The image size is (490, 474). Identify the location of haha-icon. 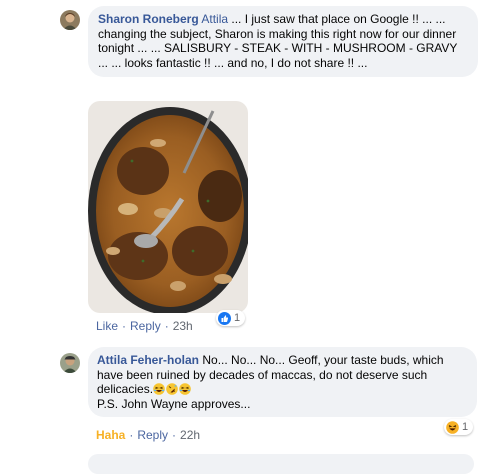
(452, 427).